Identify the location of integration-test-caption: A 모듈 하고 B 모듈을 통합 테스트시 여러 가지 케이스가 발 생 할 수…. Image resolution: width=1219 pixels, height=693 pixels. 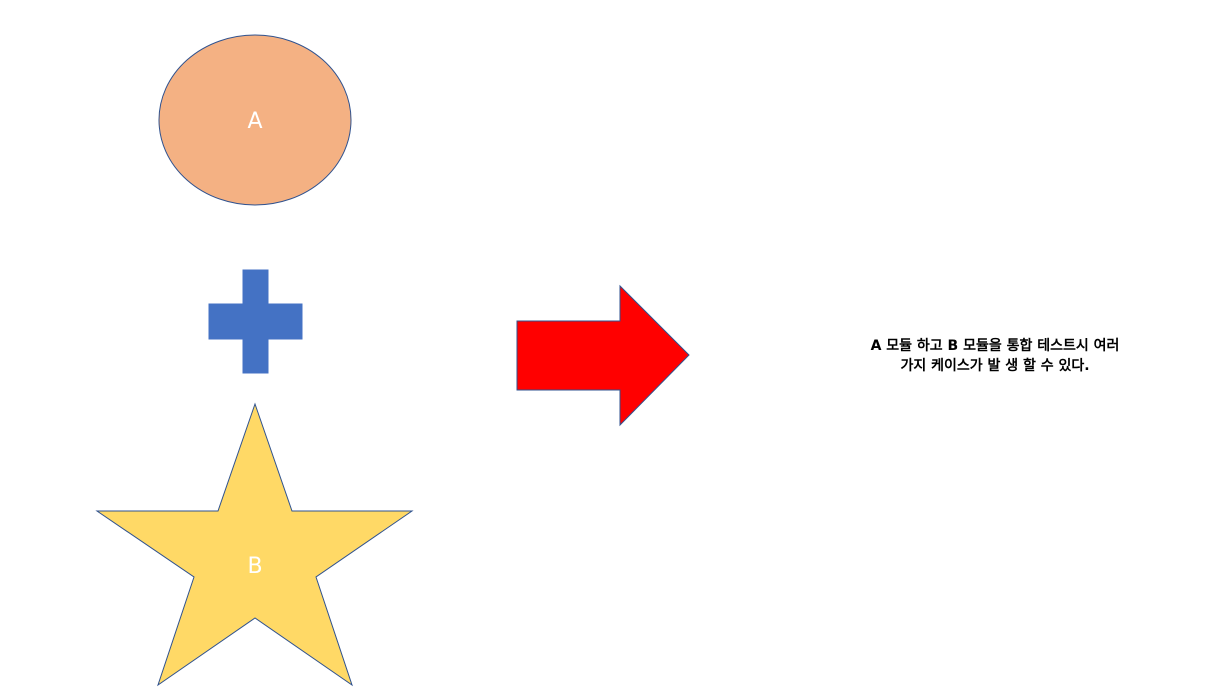
(995, 356).